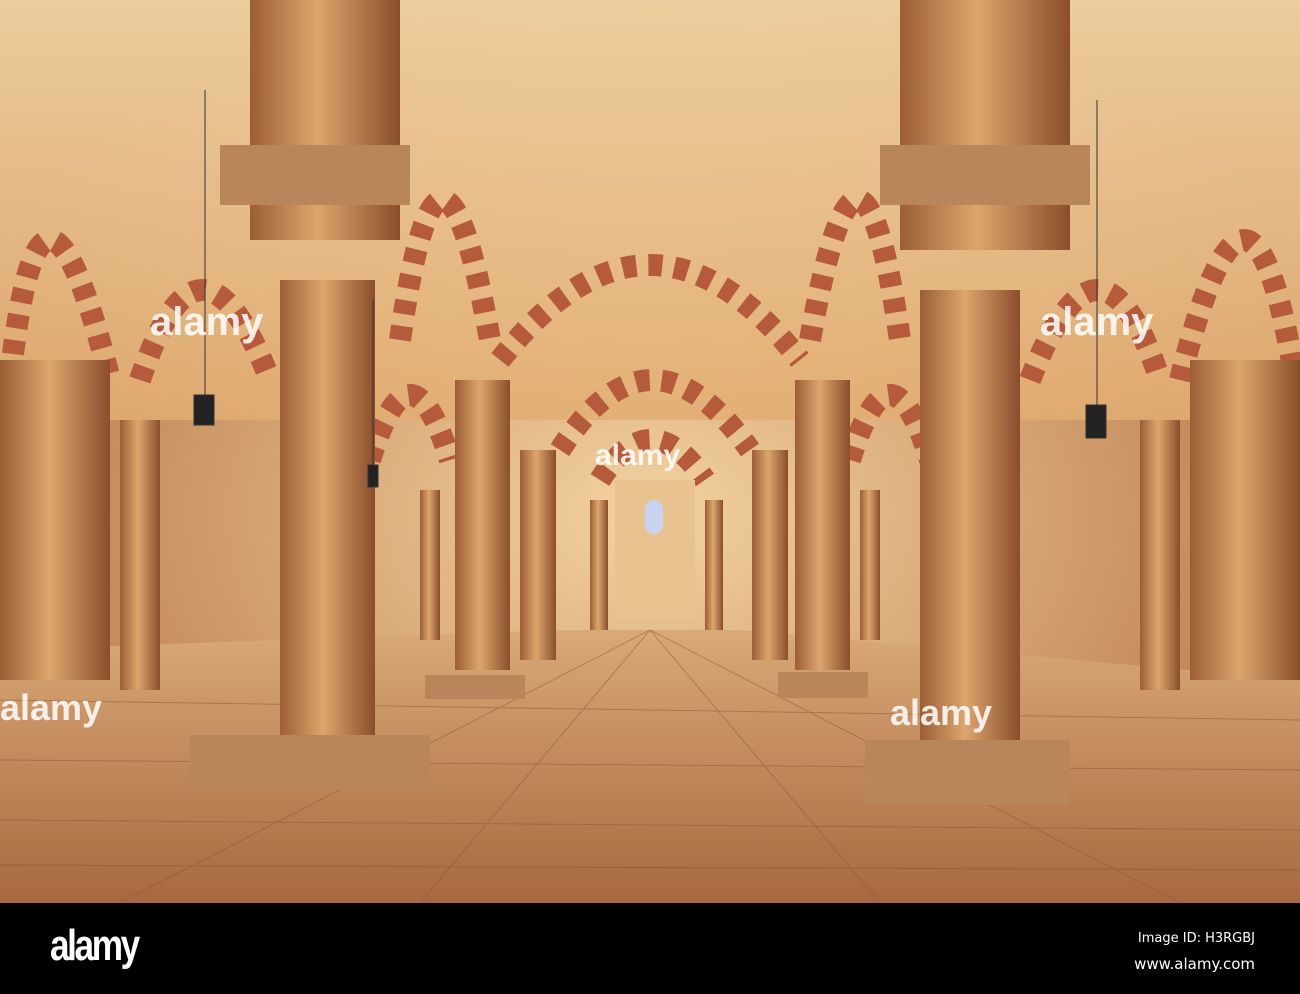 Image resolution: width=1300 pixels, height=994 pixels. Describe the element at coordinates (1196, 938) in the screenshot. I see `image-id: Image ID: H3RGBJ` at that location.